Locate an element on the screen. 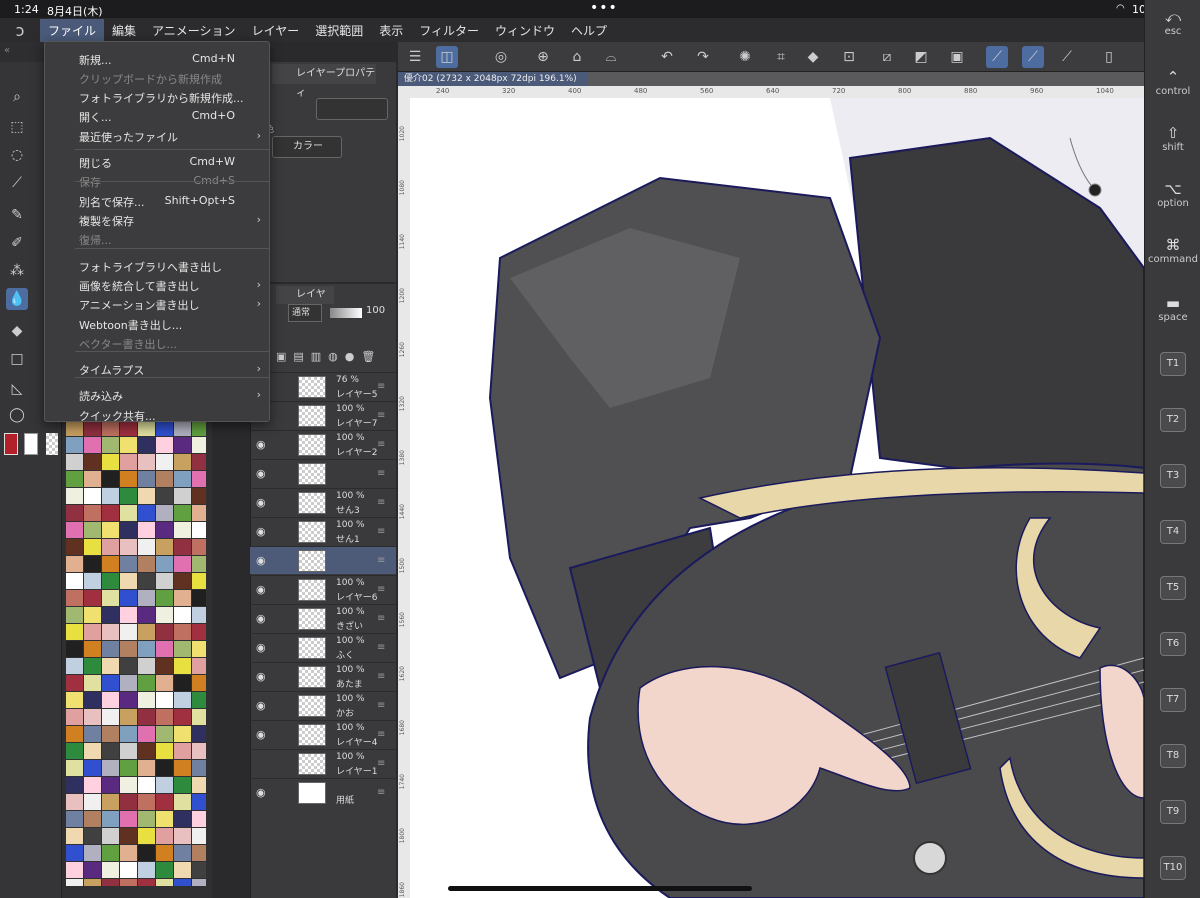  layer-row: ◉ ≡ is located at coordinates (323, 560).